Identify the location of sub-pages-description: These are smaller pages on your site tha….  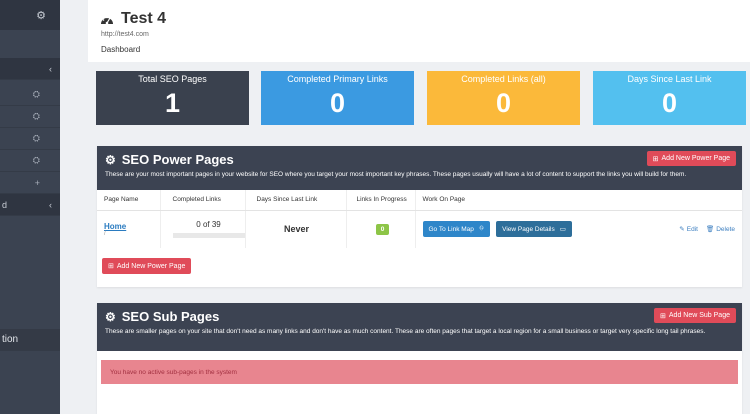
(405, 331).